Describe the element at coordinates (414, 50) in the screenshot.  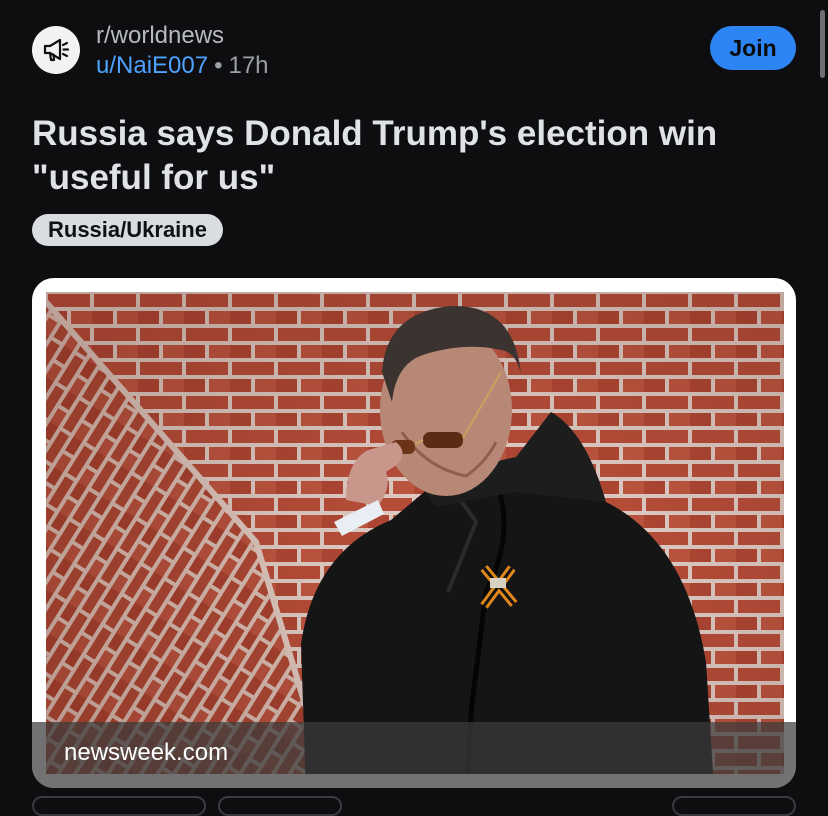
I see `post-header: r/worldnews u/NaiE007 • 17h Join` at that location.